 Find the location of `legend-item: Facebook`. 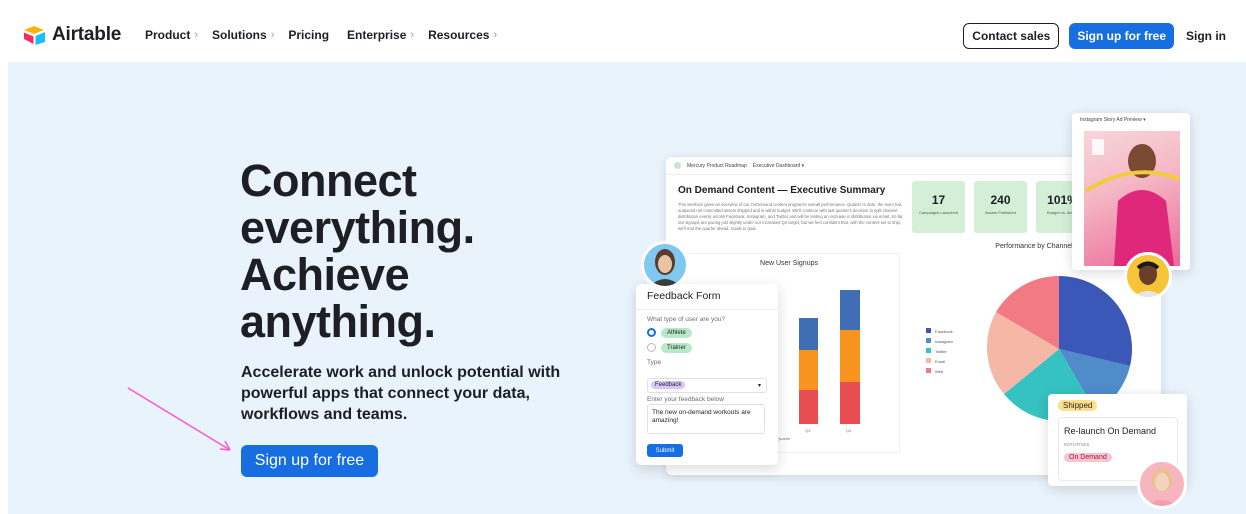

legend-item: Facebook is located at coordinates (939, 332).